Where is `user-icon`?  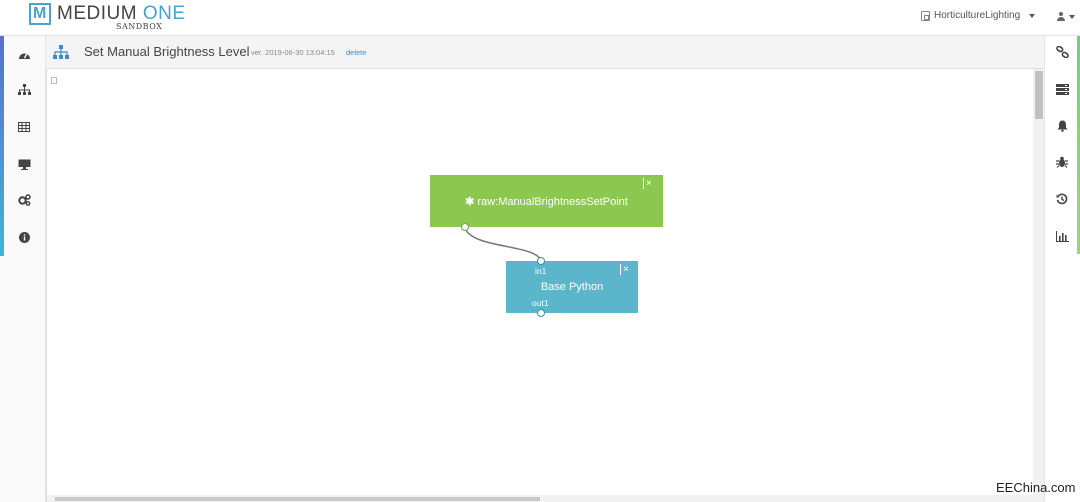 user-icon is located at coordinates (1061, 16).